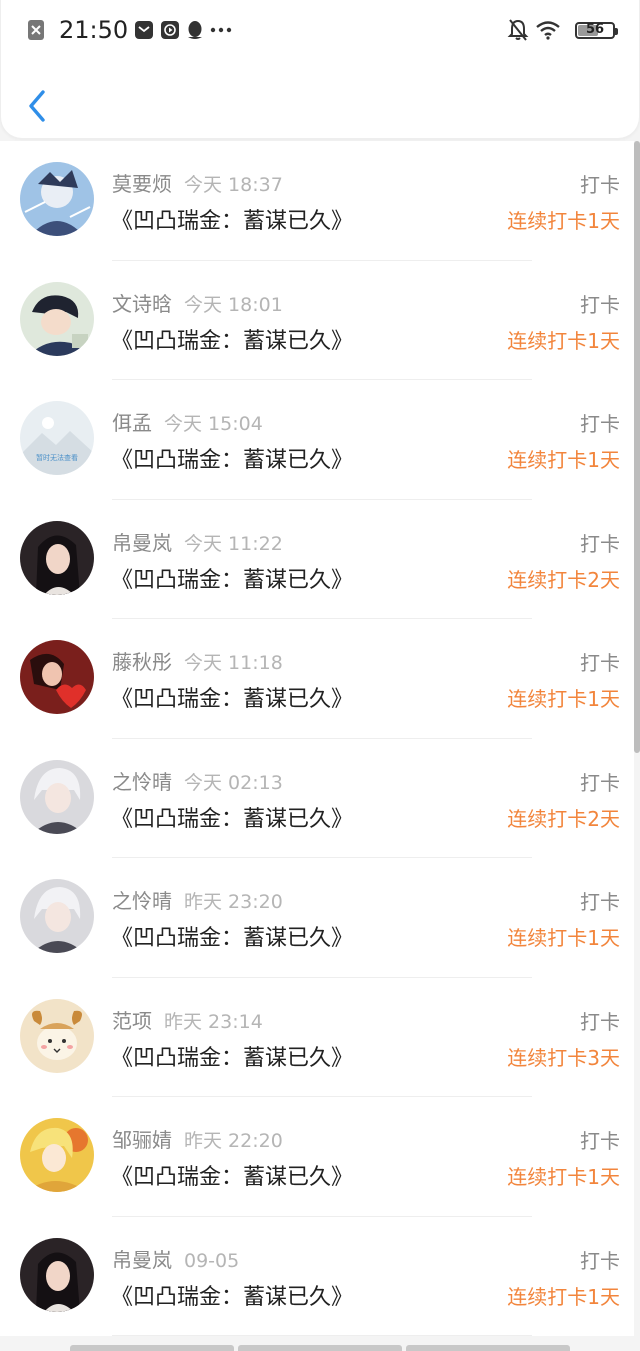 The image size is (640, 1351). Describe the element at coordinates (317, 798) in the screenshot. I see `list-item: 之怜晴 今天 02:13 《凹凸瑞金：蓄谋已久》 打卡 连续打卡2天` at that location.